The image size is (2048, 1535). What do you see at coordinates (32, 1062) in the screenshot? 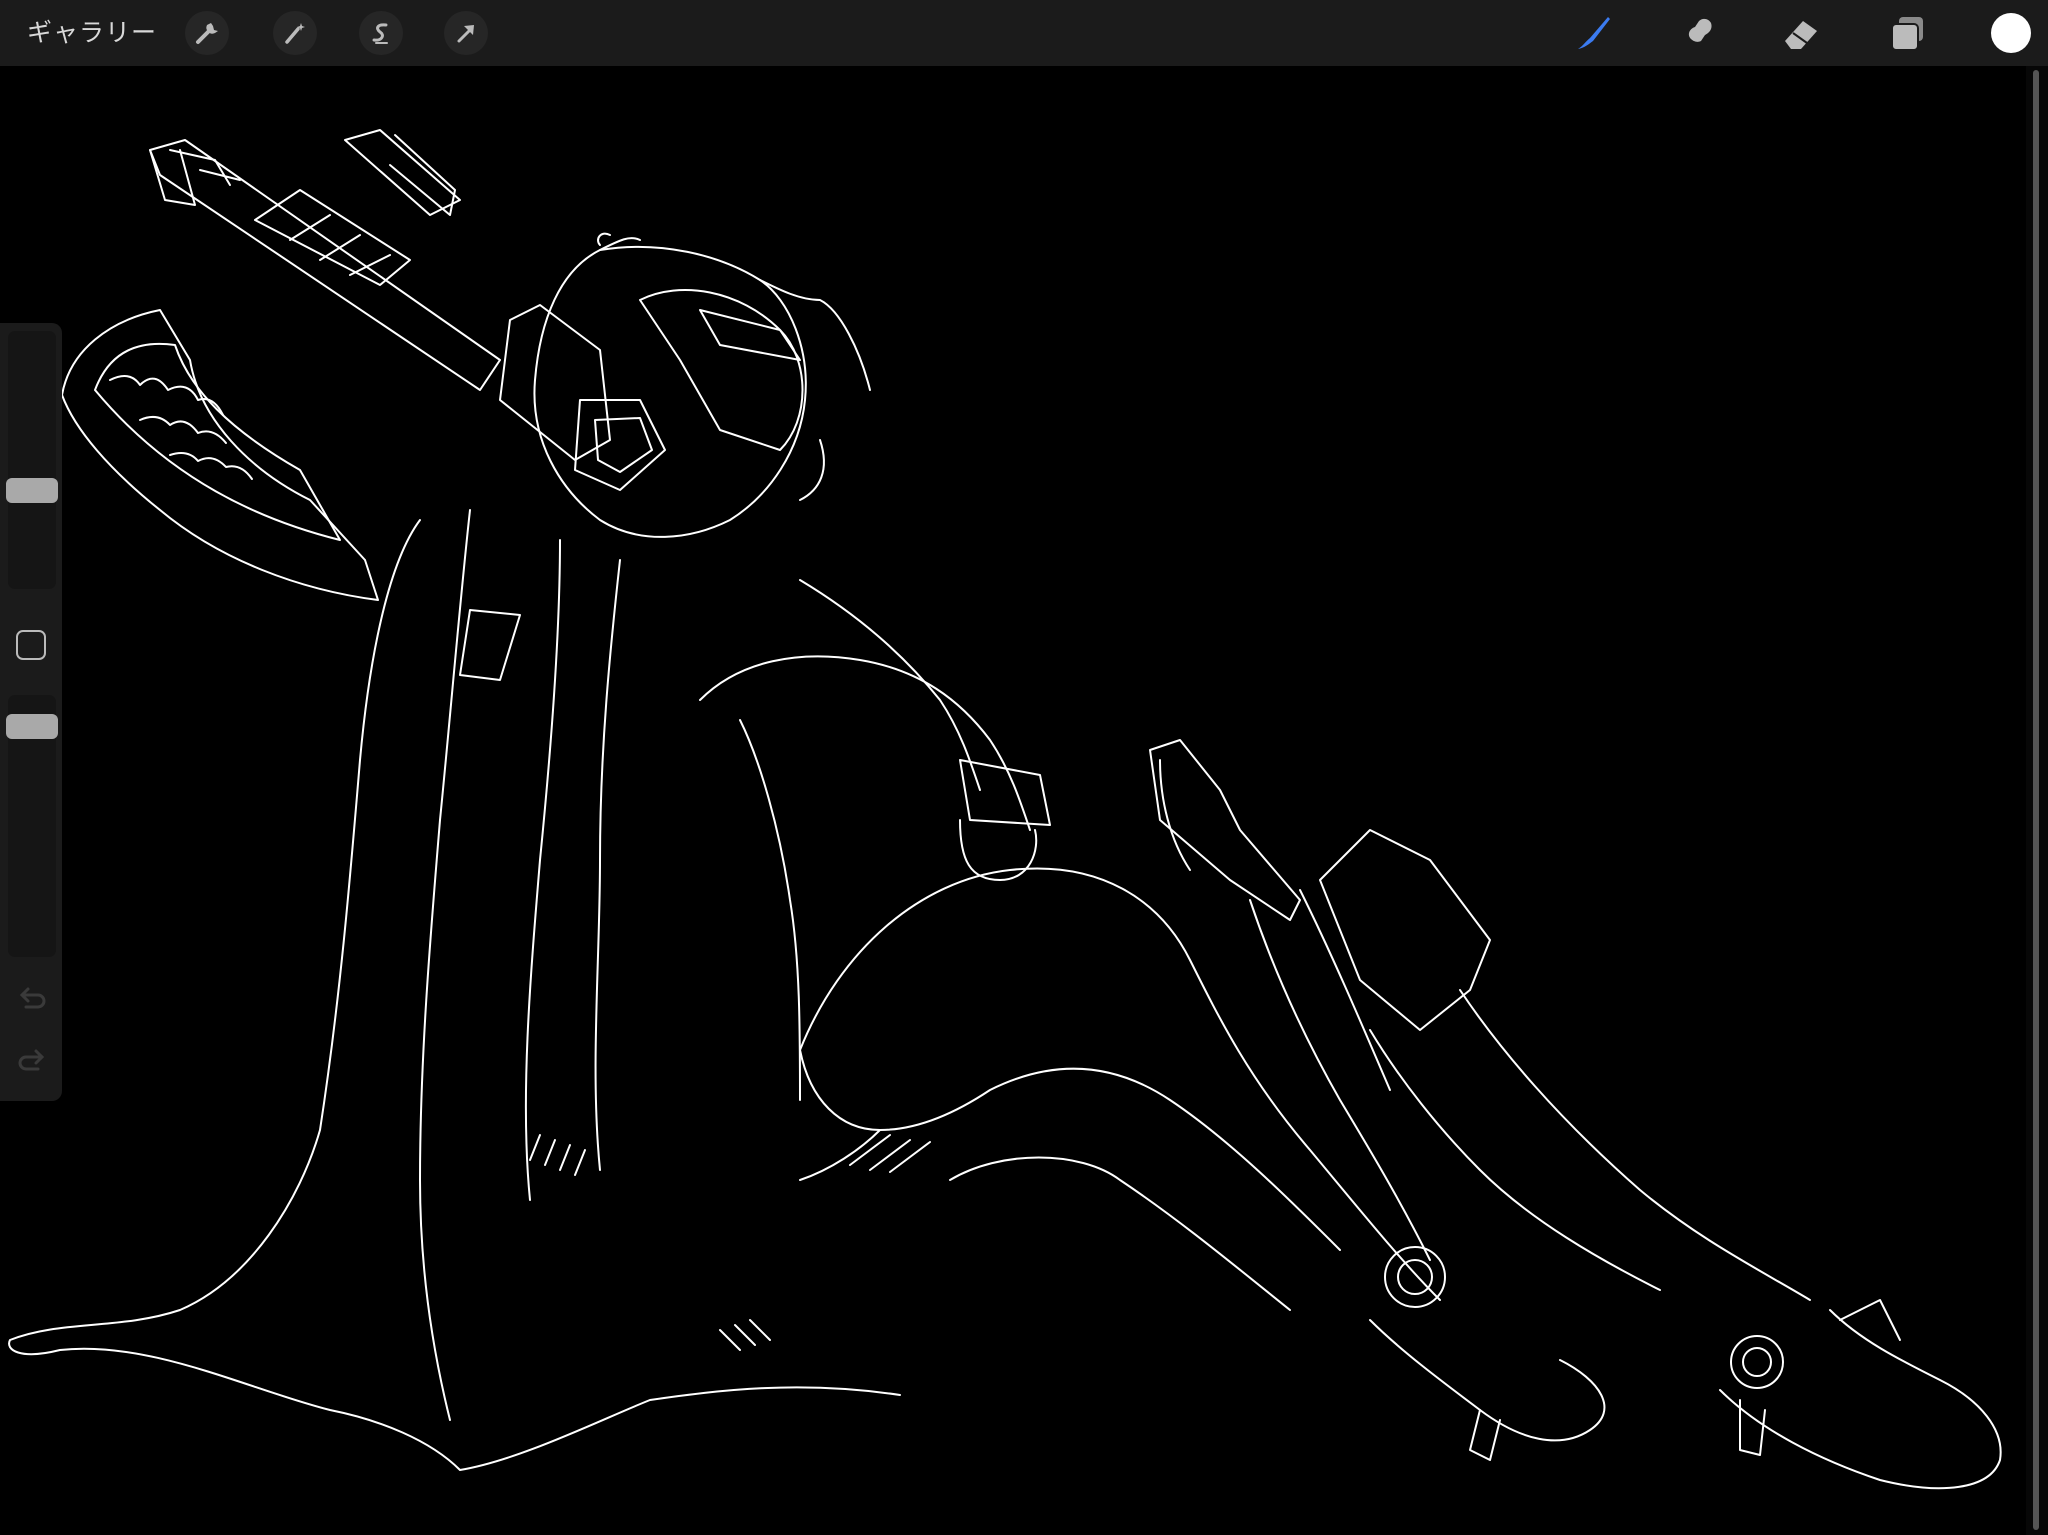
I see `redo-icon` at bounding box center [32, 1062].